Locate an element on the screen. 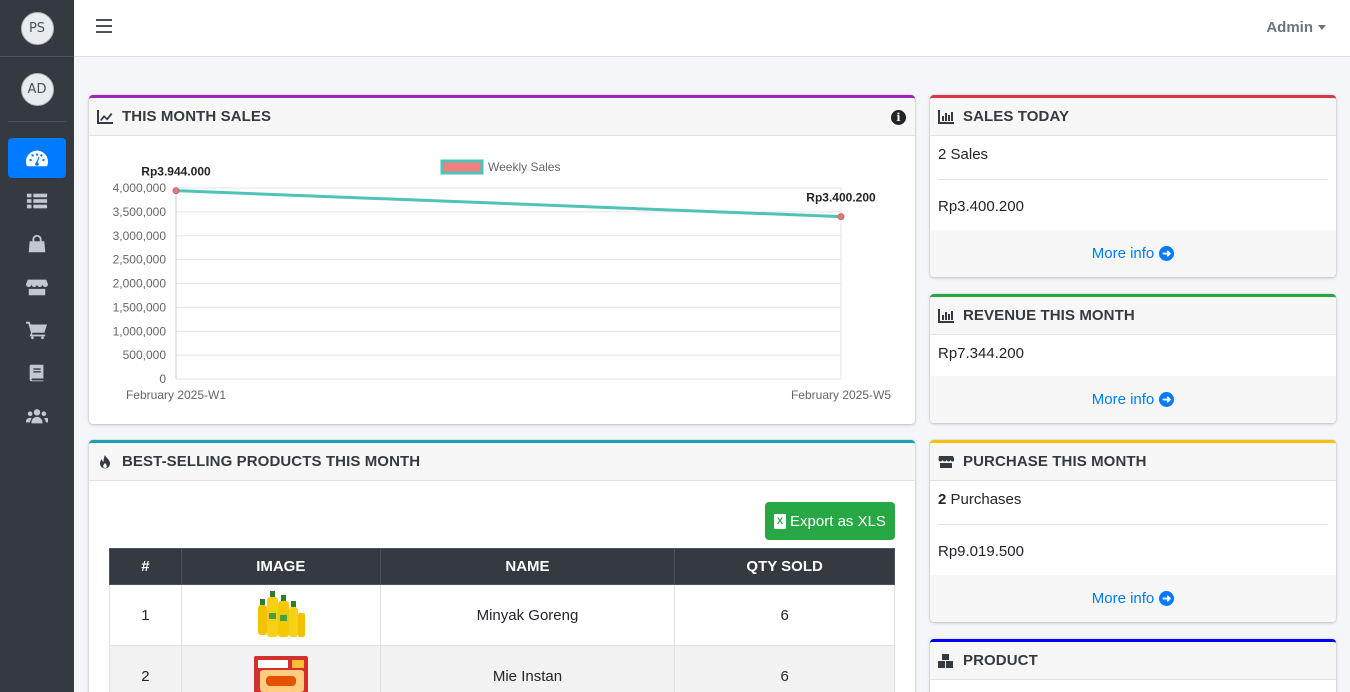  shopping-bag-icon is located at coordinates (37, 243).